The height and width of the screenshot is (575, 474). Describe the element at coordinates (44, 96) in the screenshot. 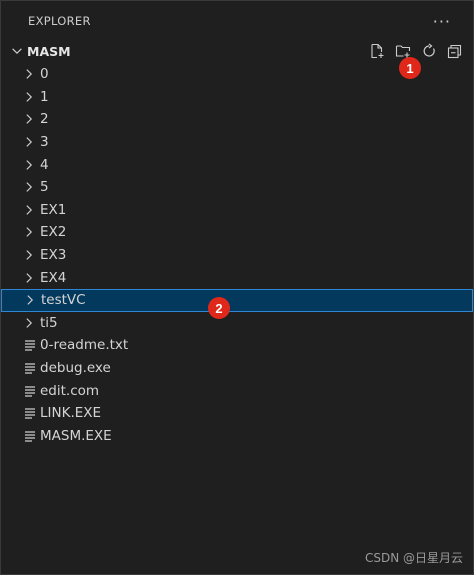

I see `tree-item-label: 1` at that location.